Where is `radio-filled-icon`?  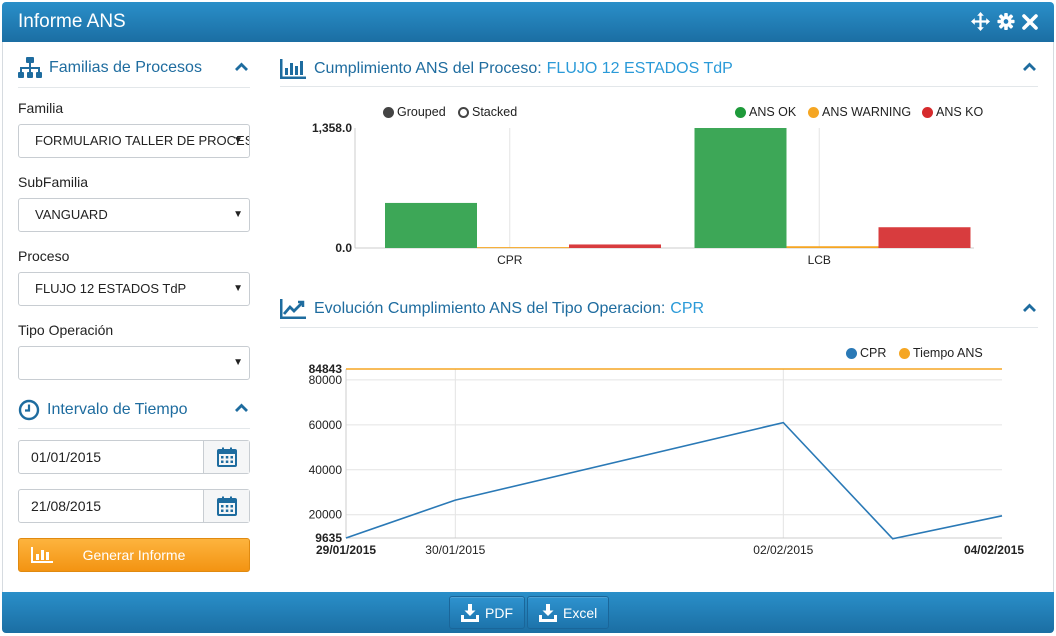 radio-filled-icon is located at coordinates (388, 112).